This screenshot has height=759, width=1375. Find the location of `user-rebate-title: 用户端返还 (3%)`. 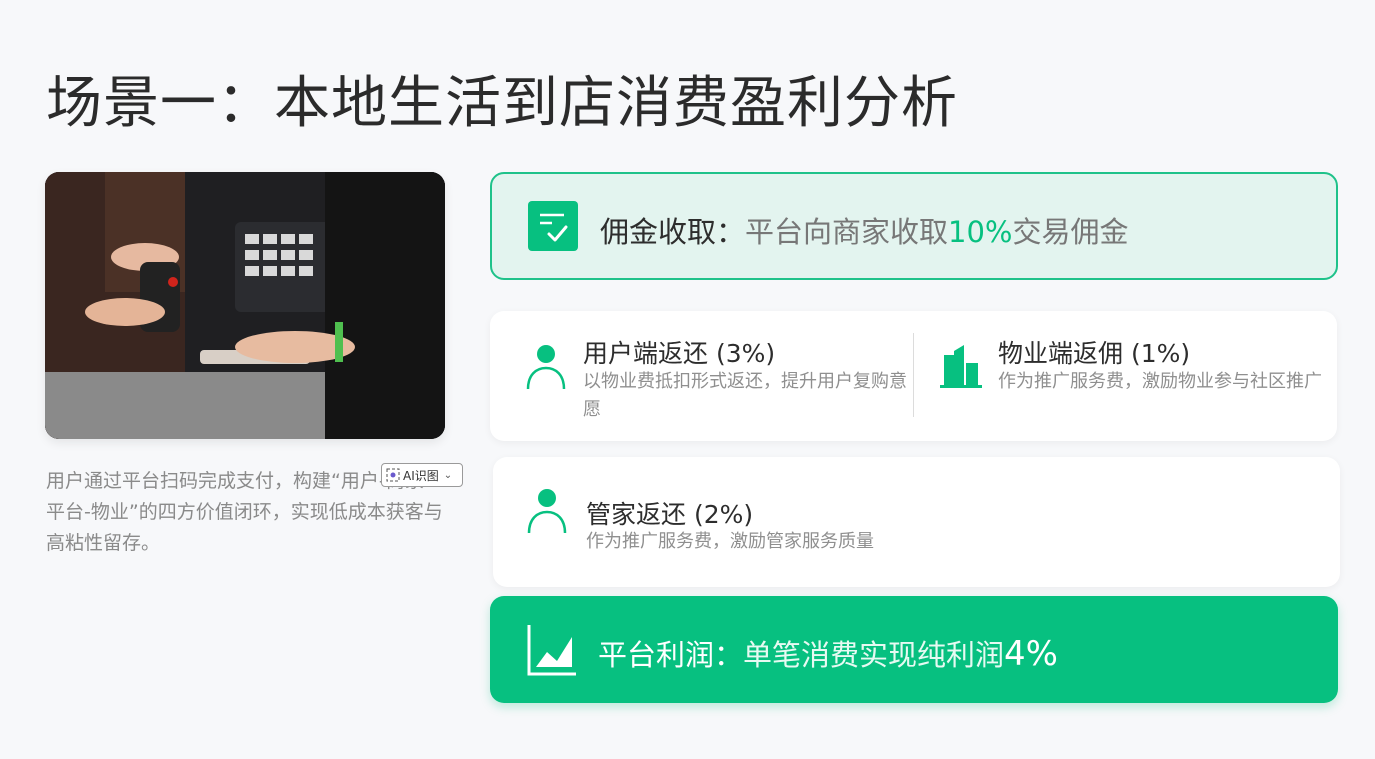

user-rebate-title: 用户端返还 (3%) is located at coordinates (679, 353).